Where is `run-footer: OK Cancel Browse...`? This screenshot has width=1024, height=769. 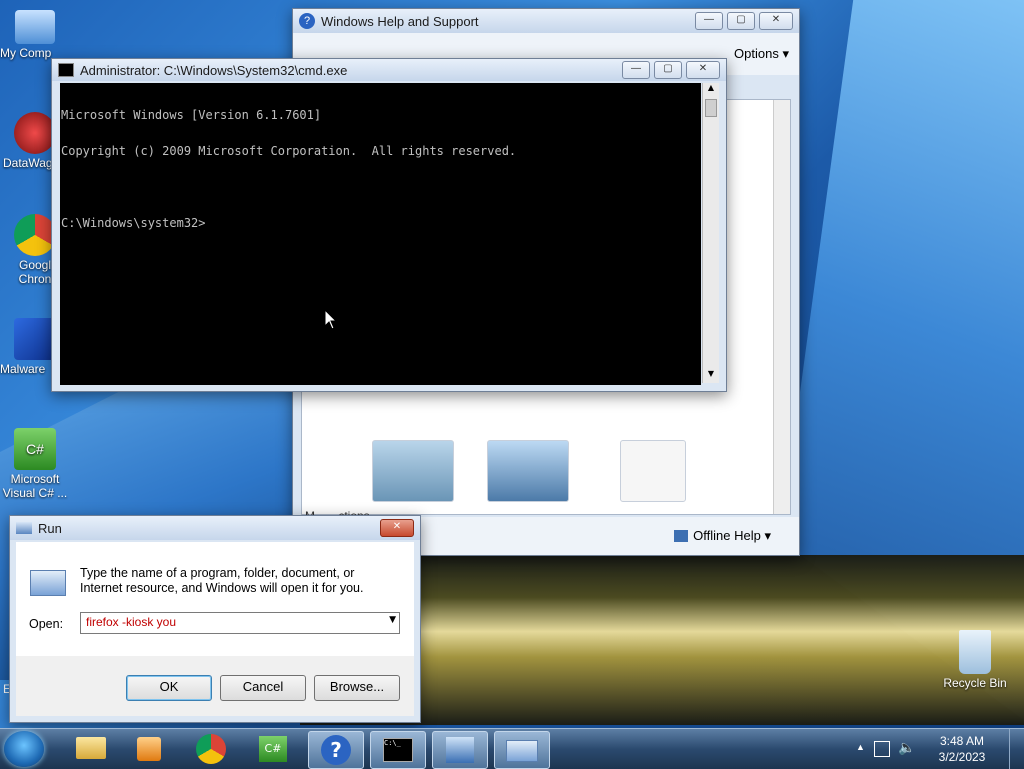
run-footer: OK Cancel Browse... is located at coordinates (215, 686).